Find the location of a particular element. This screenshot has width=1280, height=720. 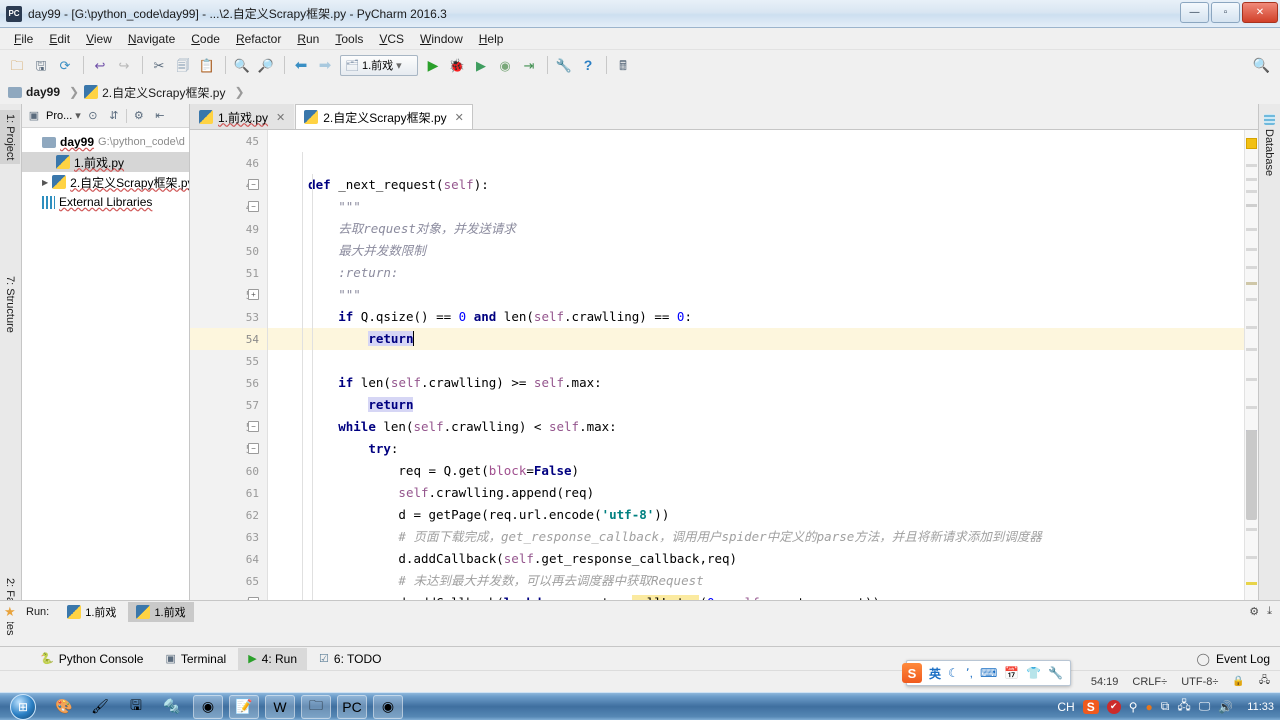

keyboard-icon: ⌨ is located at coordinates (988, 673).